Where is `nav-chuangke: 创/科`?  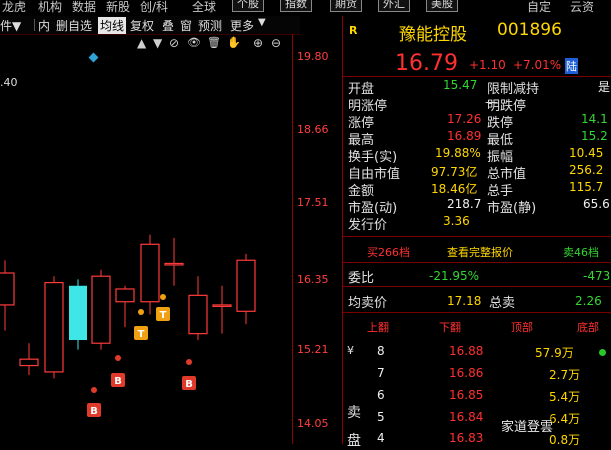
nav-chuangke: 创/科 is located at coordinates (154, 7).